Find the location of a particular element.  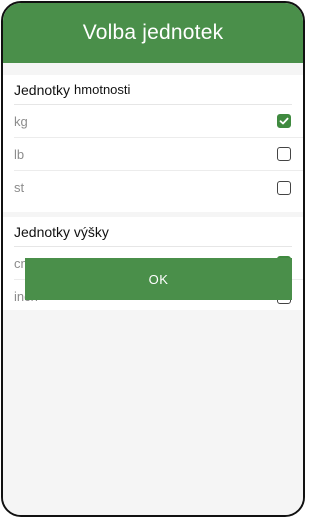

option-kg: kg is located at coordinates (158, 121).